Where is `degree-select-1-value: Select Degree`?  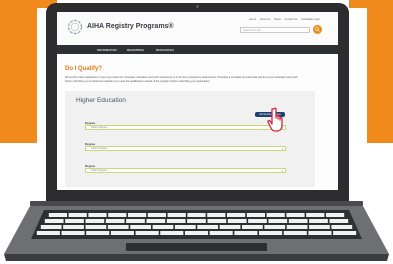
degree-select-1-value: Select Degree is located at coordinates (99, 127).